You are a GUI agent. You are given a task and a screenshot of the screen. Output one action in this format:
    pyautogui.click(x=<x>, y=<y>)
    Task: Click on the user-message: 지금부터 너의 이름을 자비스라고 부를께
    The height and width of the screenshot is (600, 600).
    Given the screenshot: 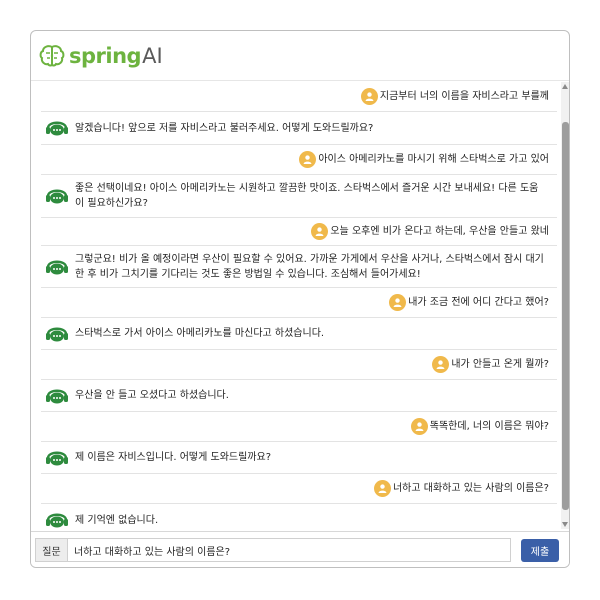 What is the action you would take?
    pyautogui.click(x=299, y=97)
    